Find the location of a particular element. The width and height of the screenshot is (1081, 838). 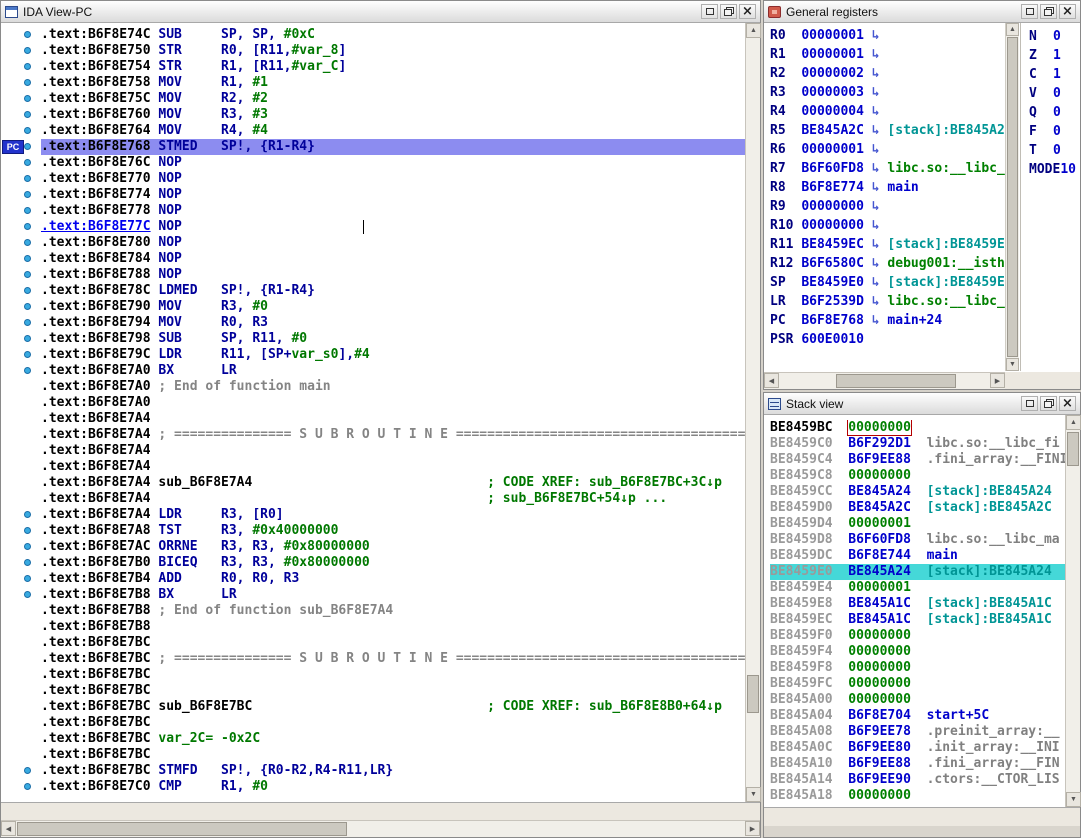

disasm-line: .text:B6F8E76C NOP is located at coordinates (373, 163).